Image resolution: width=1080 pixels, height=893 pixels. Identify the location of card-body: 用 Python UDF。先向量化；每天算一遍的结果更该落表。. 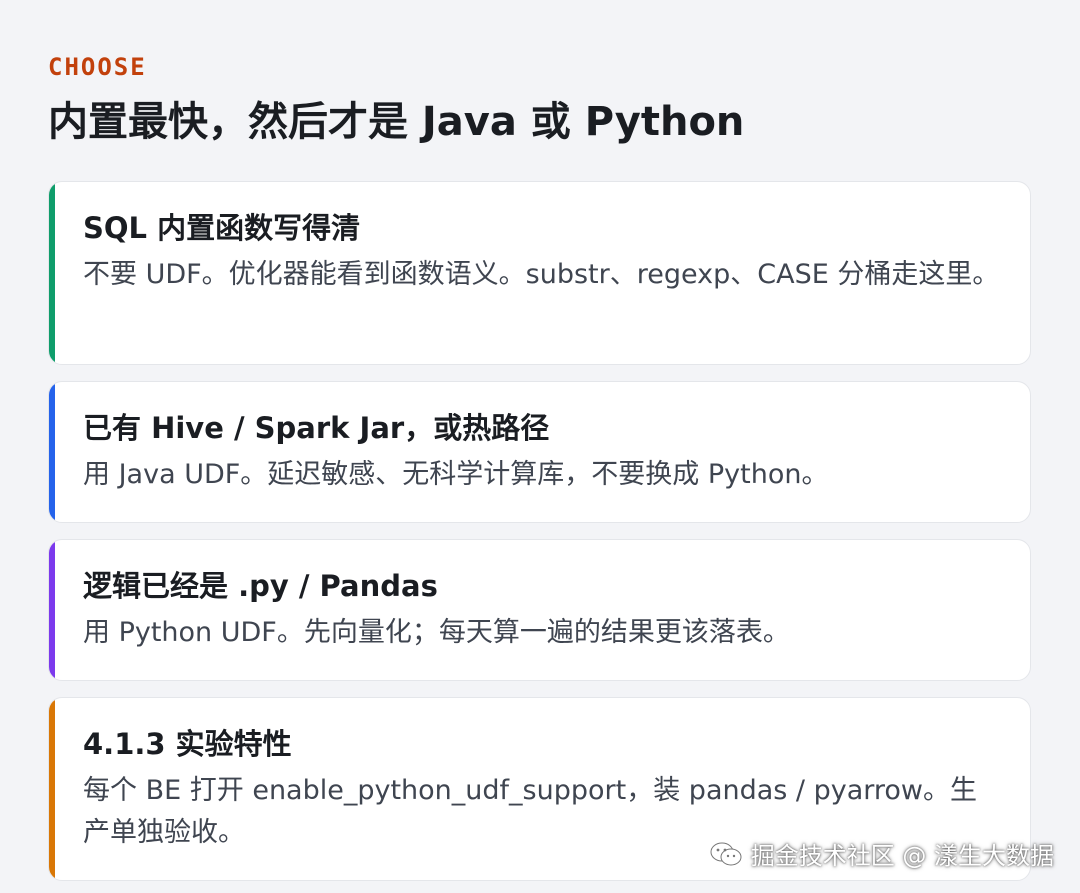
(436, 632).